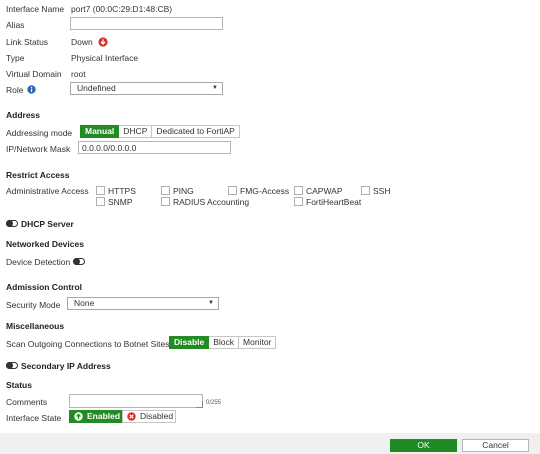  Describe the element at coordinates (146, 88) in the screenshot. I see `role-select: Undefined ▼` at that location.